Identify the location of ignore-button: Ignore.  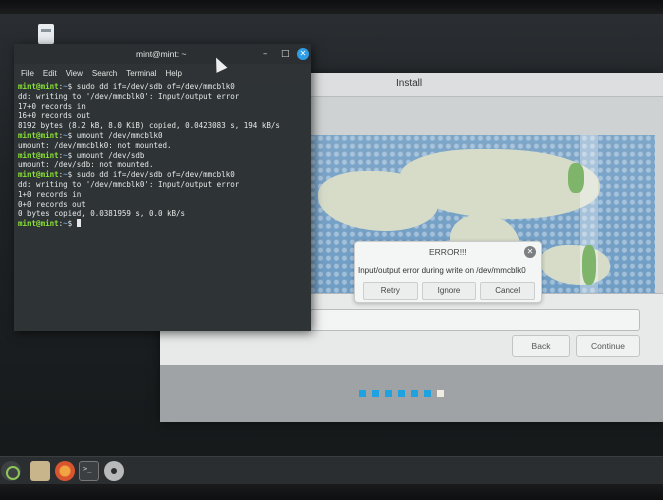
(449, 291).